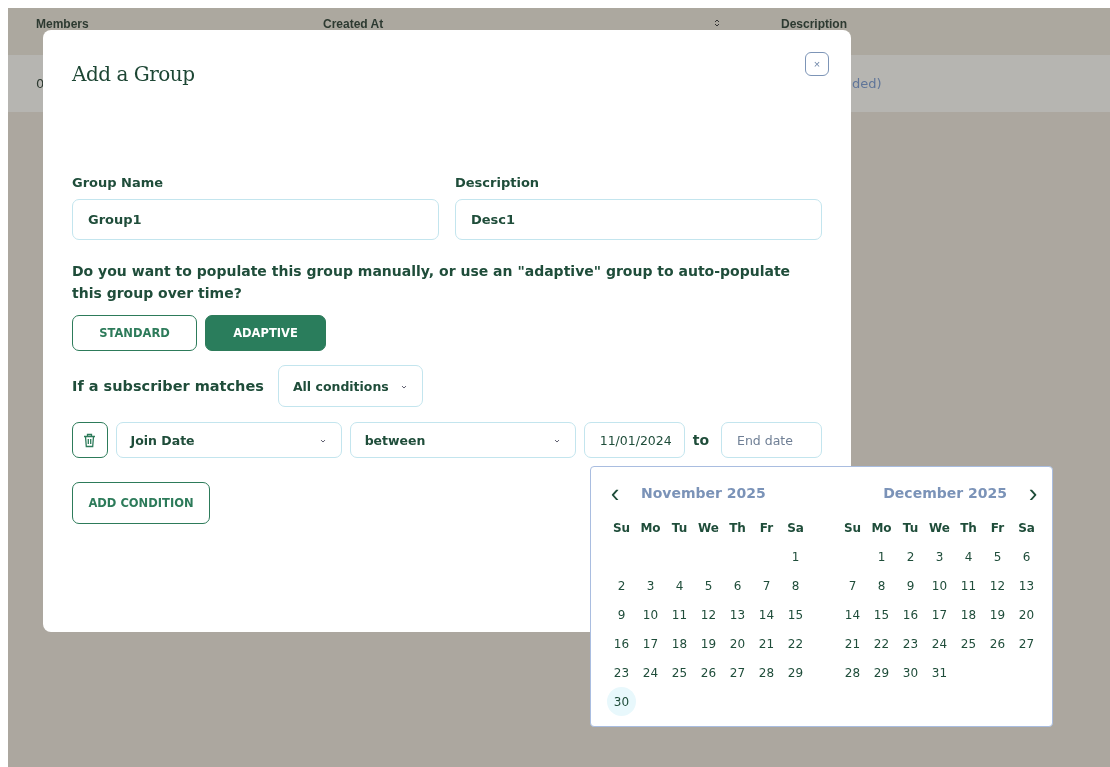 The width and height of the screenshot is (1110, 767). Describe the element at coordinates (945, 493) in the screenshot. I see `month-title: December 2025` at that location.